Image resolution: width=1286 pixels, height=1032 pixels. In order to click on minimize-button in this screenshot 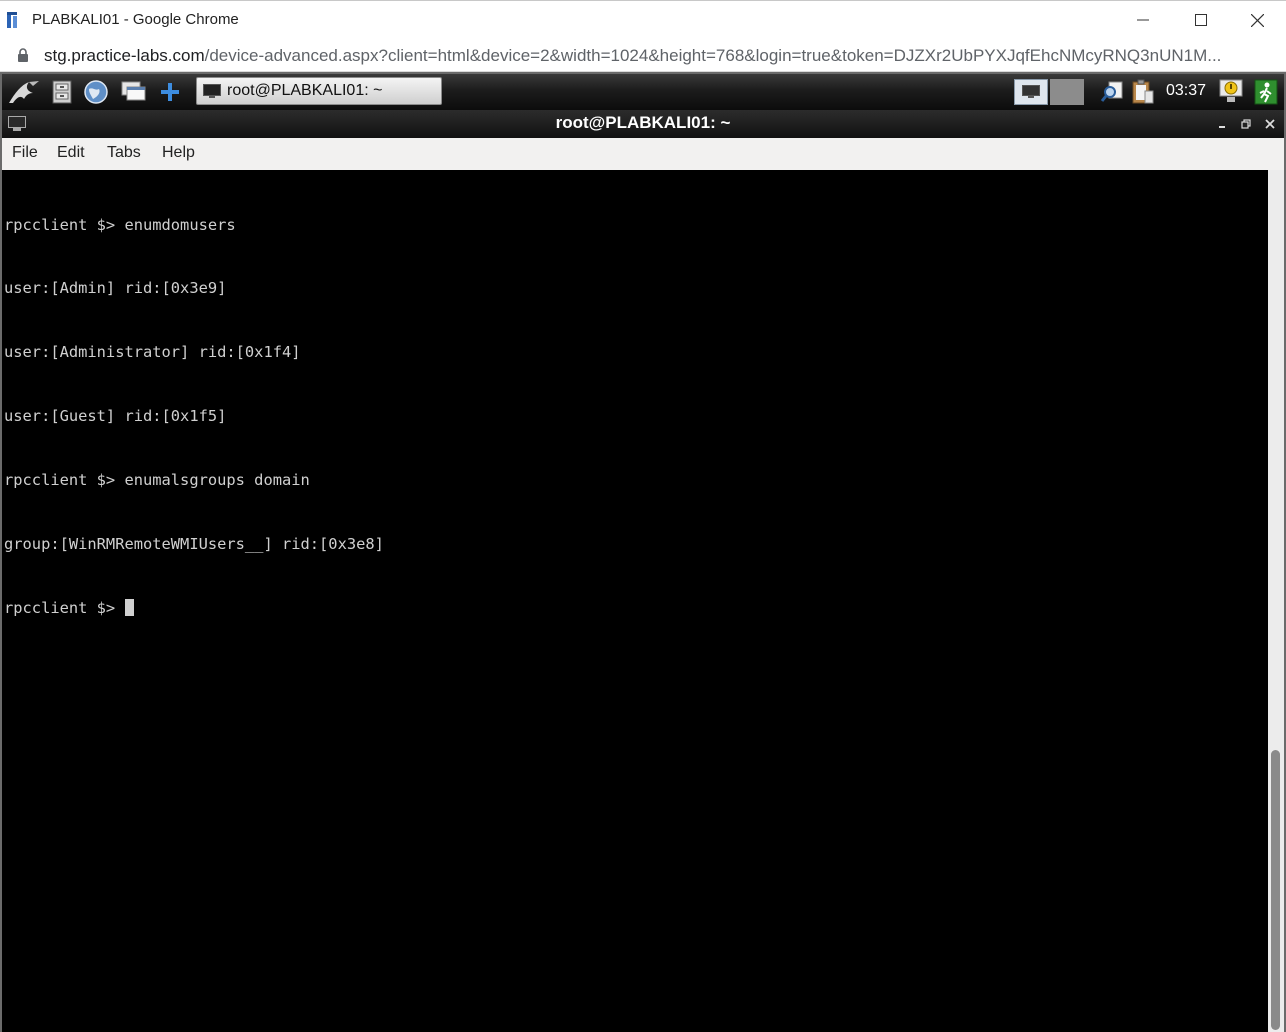, I will do `click(1143, 20)`.